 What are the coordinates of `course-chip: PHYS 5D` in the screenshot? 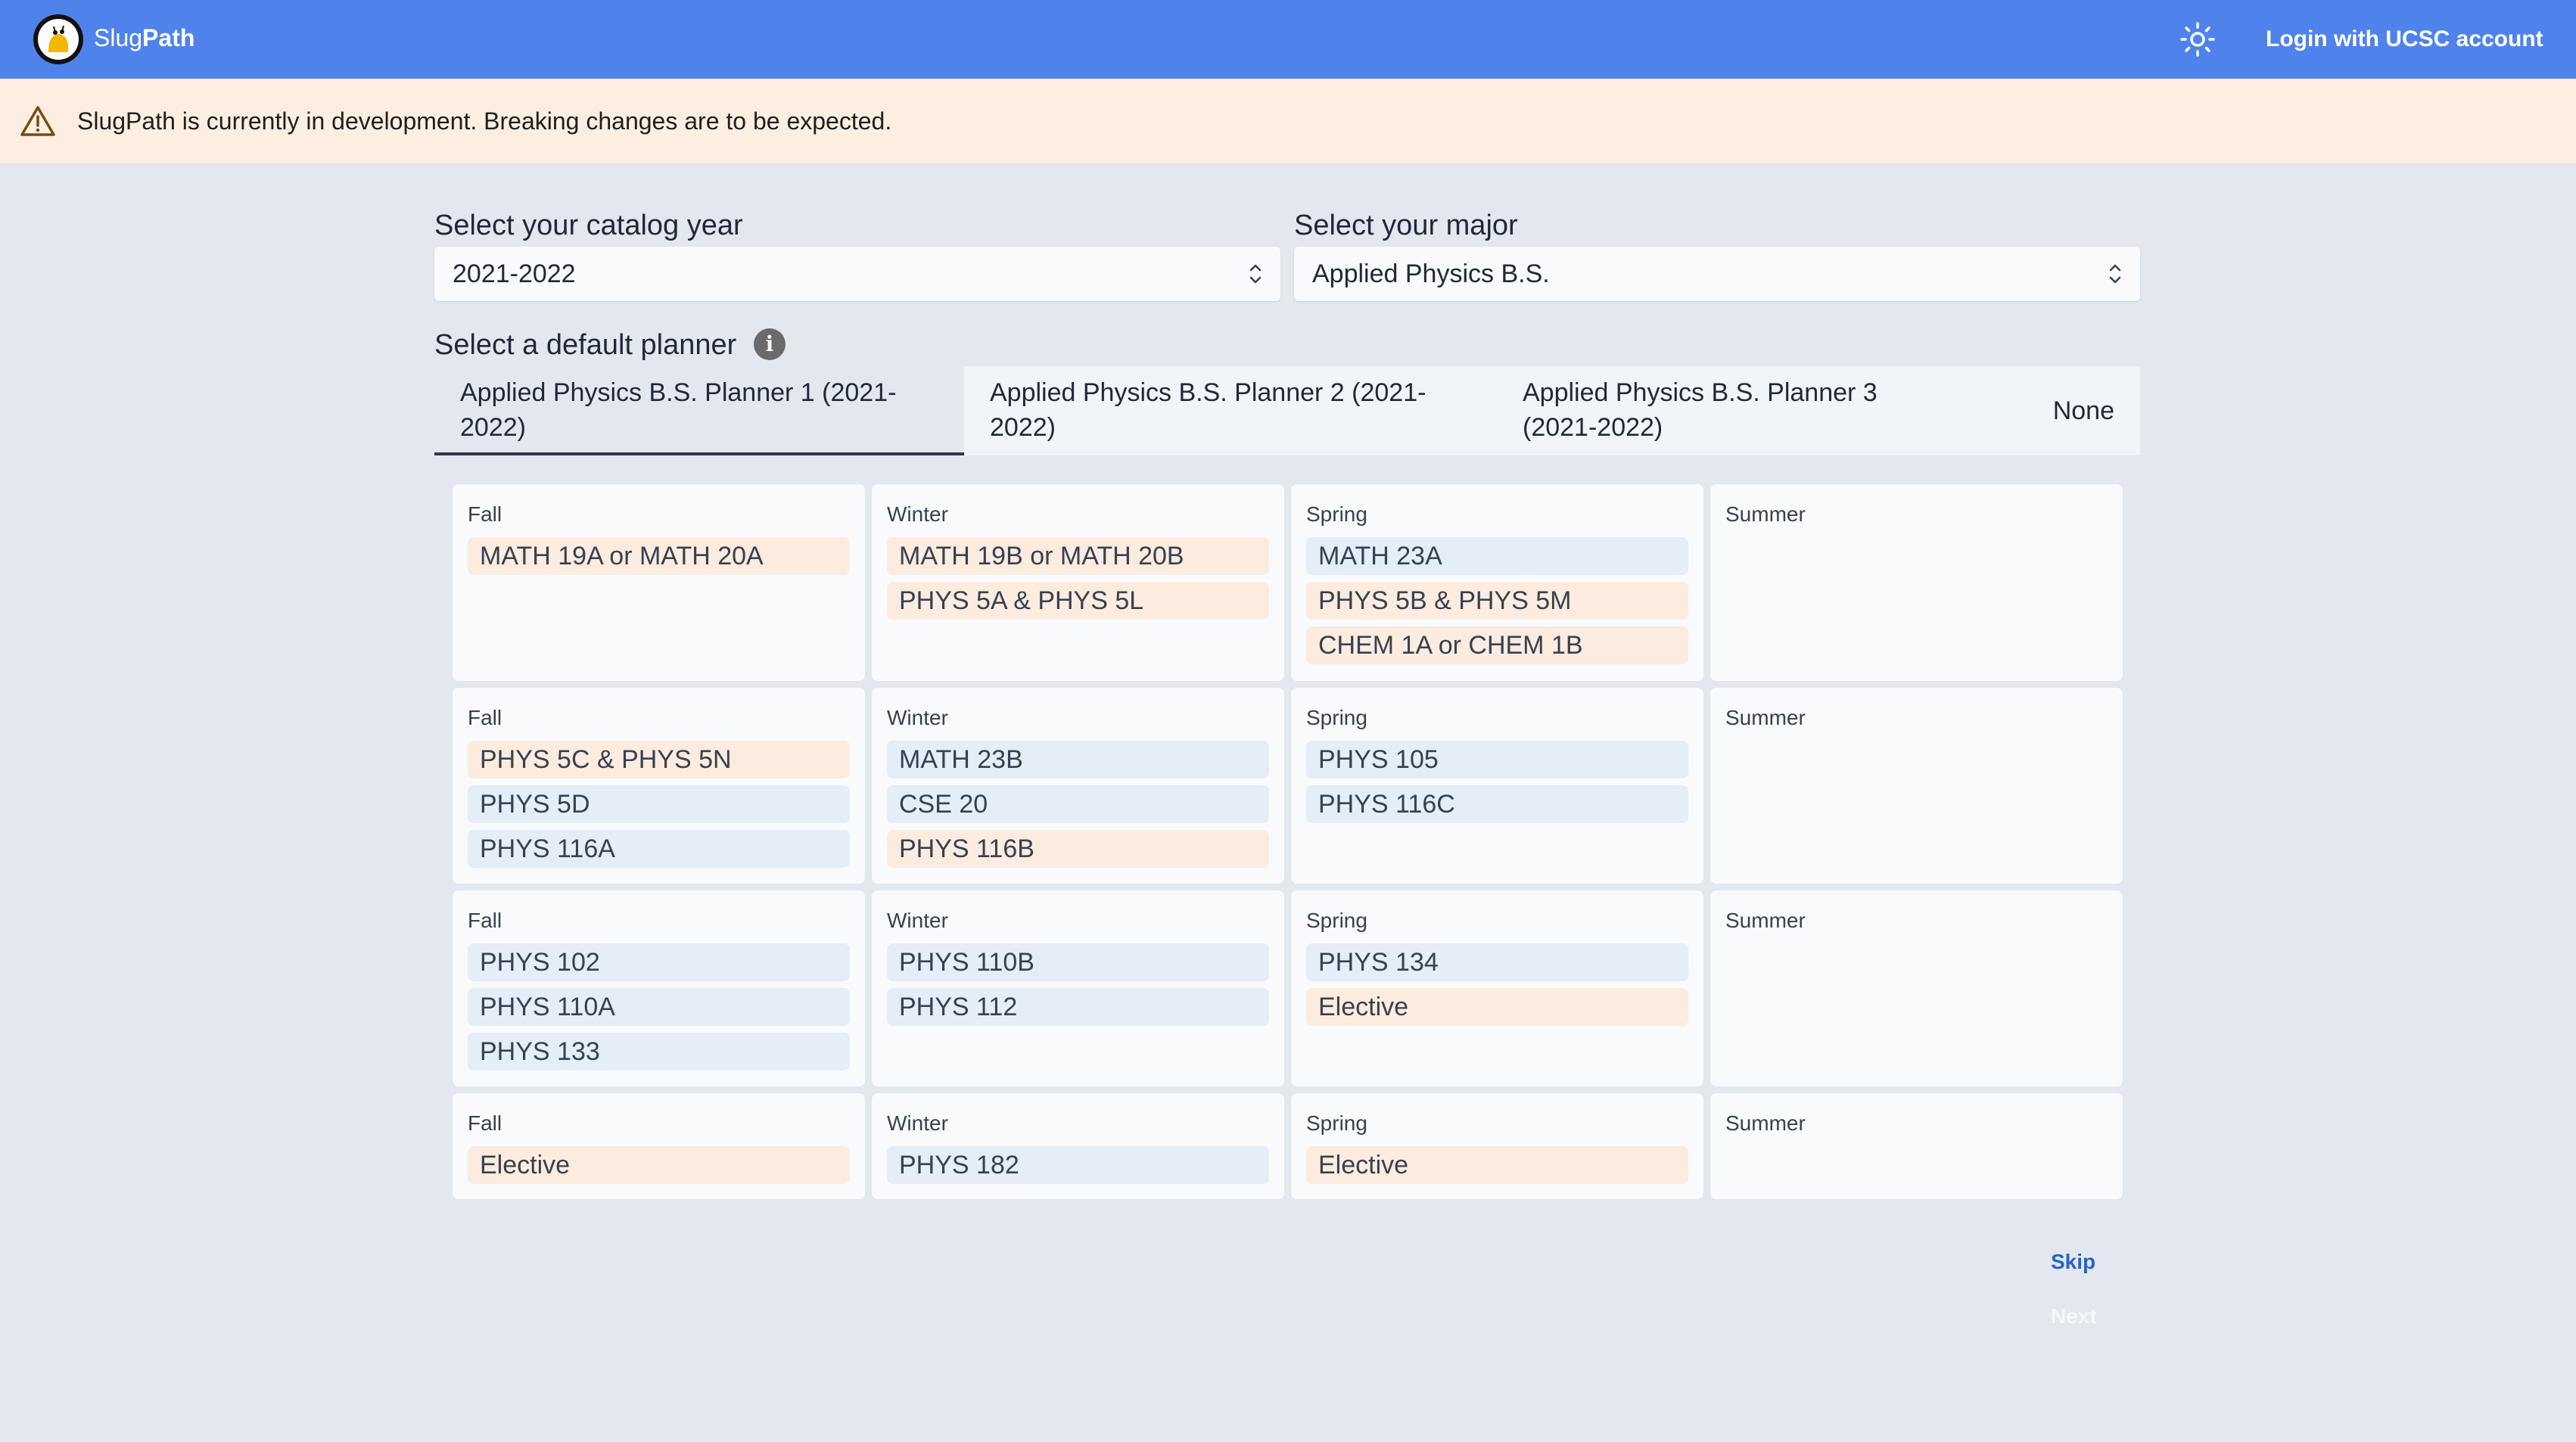 It's located at (659, 804).